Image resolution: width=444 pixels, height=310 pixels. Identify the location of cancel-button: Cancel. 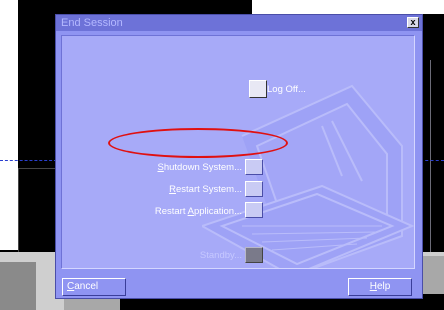
(94, 287).